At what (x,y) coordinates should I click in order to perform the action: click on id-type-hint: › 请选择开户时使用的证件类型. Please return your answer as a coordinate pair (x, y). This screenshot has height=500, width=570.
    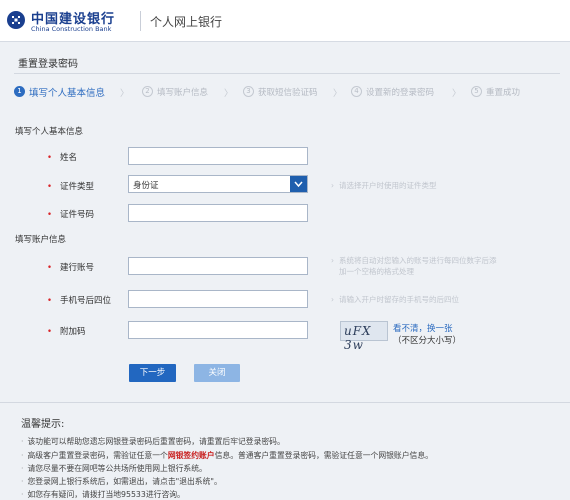
    Looking at the image, I should click on (384, 185).